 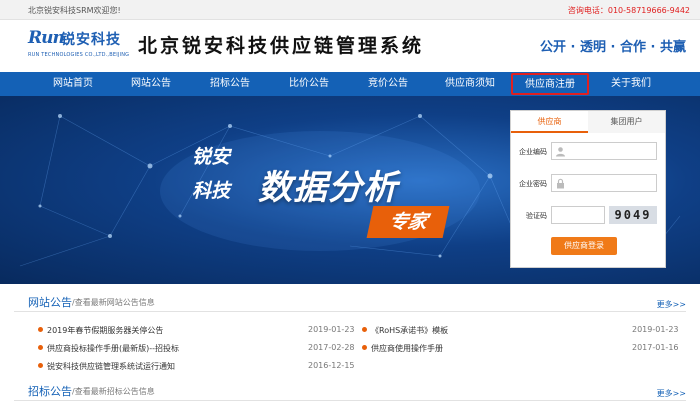 What do you see at coordinates (533, 184) in the screenshot?
I see `password-label: 企业密码` at bounding box center [533, 184].